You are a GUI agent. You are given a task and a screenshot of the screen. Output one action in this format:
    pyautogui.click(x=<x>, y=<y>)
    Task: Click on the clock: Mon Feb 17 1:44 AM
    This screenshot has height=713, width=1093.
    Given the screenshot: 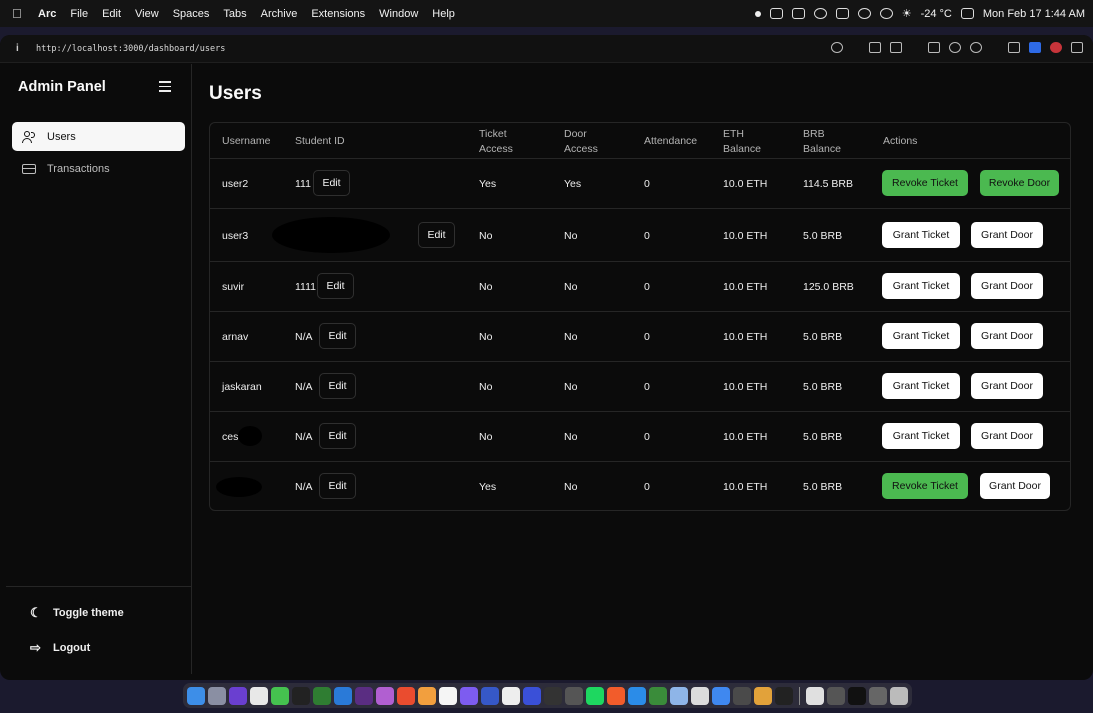 What is the action you would take?
    pyautogui.click(x=1034, y=14)
    